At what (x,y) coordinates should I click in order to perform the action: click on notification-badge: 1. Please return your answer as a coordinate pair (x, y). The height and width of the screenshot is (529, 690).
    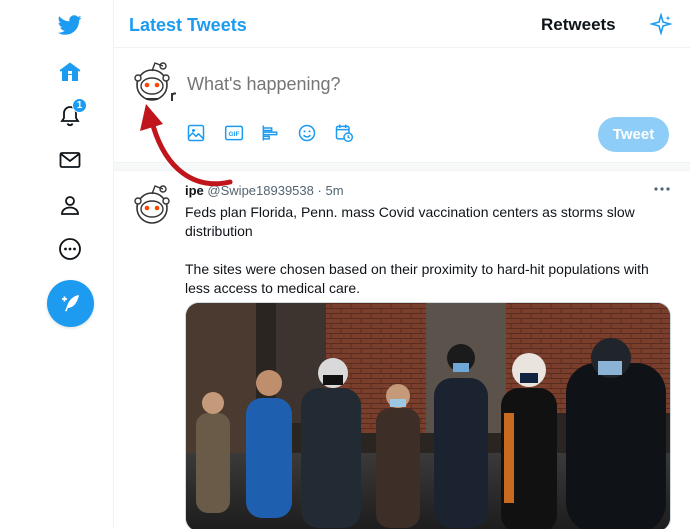
    Looking at the image, I should click on (79, 105).